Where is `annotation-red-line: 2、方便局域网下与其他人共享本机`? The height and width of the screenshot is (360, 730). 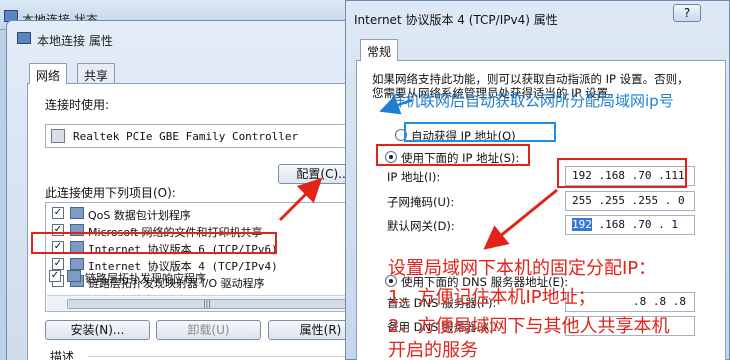 annotation-red-line: 2、方便局域网下与其他人共享本机 is located at coordinates (529, 326).